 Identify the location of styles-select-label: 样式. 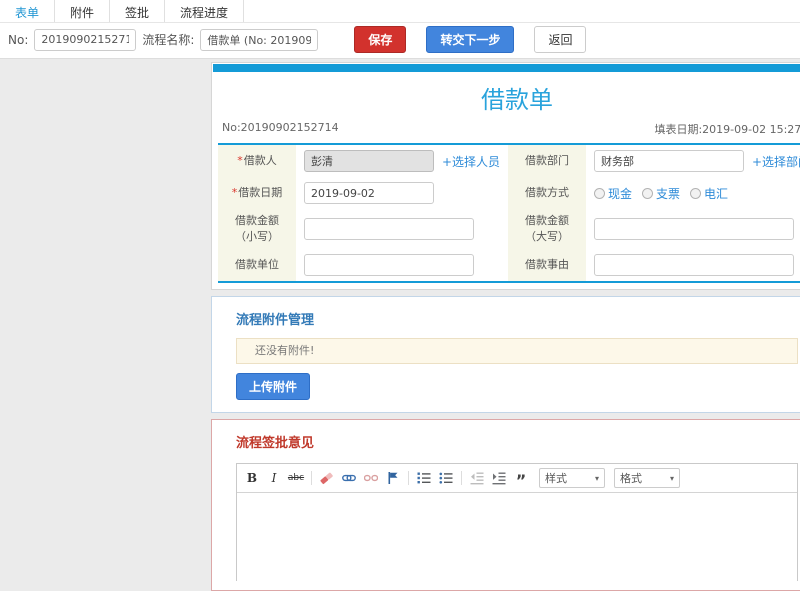
(556, 478).